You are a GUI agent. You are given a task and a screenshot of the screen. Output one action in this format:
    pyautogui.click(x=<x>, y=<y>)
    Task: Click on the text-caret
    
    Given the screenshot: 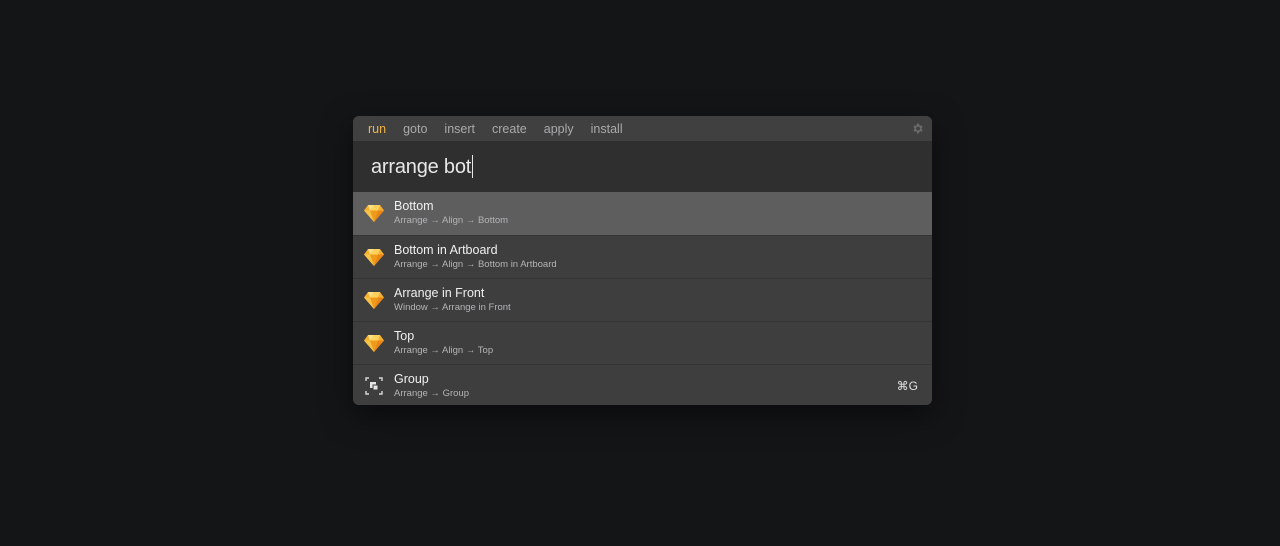 What is the action you would take?
    pyautogui.click(x=473, y=166)
    